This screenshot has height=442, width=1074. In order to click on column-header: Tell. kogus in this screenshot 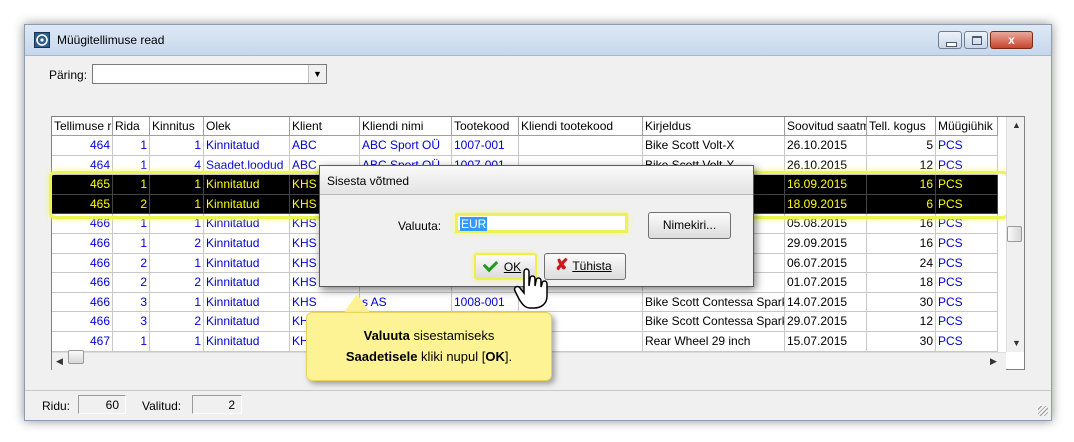, I will do `click(901, 126)`.